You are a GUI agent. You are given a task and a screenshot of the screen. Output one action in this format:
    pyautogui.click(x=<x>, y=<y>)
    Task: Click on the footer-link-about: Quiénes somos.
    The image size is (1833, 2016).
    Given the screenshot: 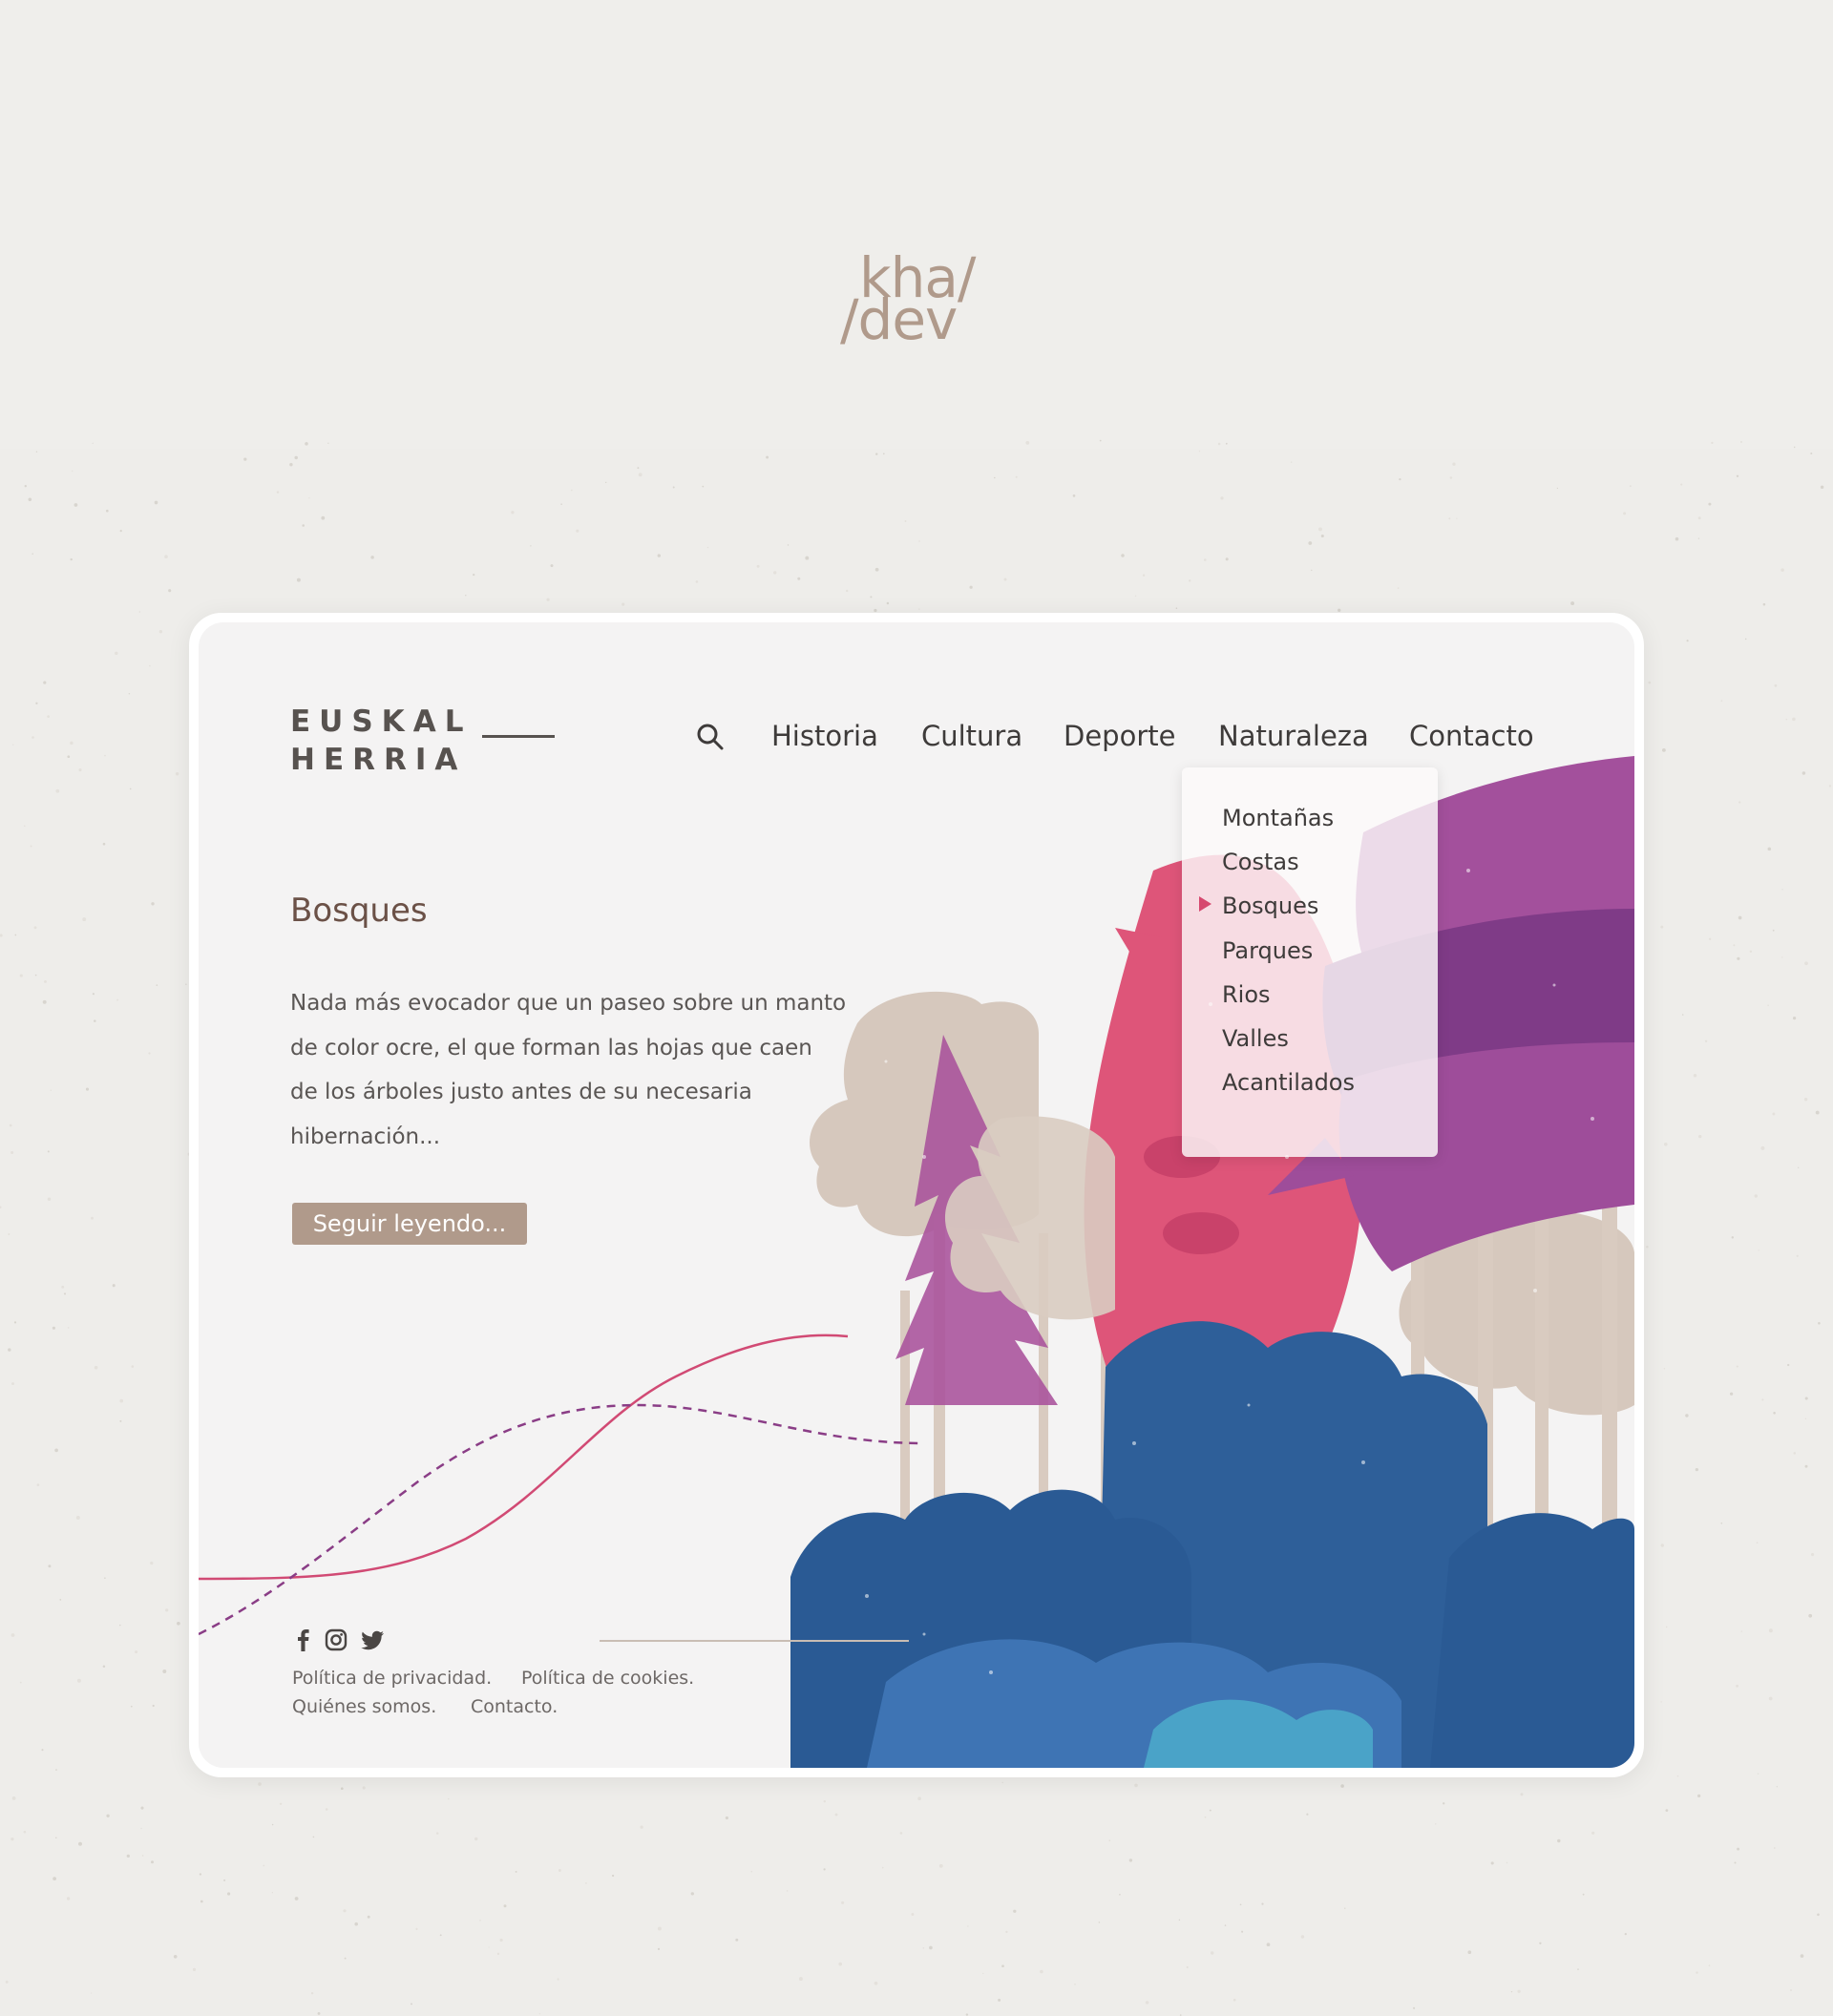 What is the action you would take?
    pyautogui.click(x=364, y=1707)
    